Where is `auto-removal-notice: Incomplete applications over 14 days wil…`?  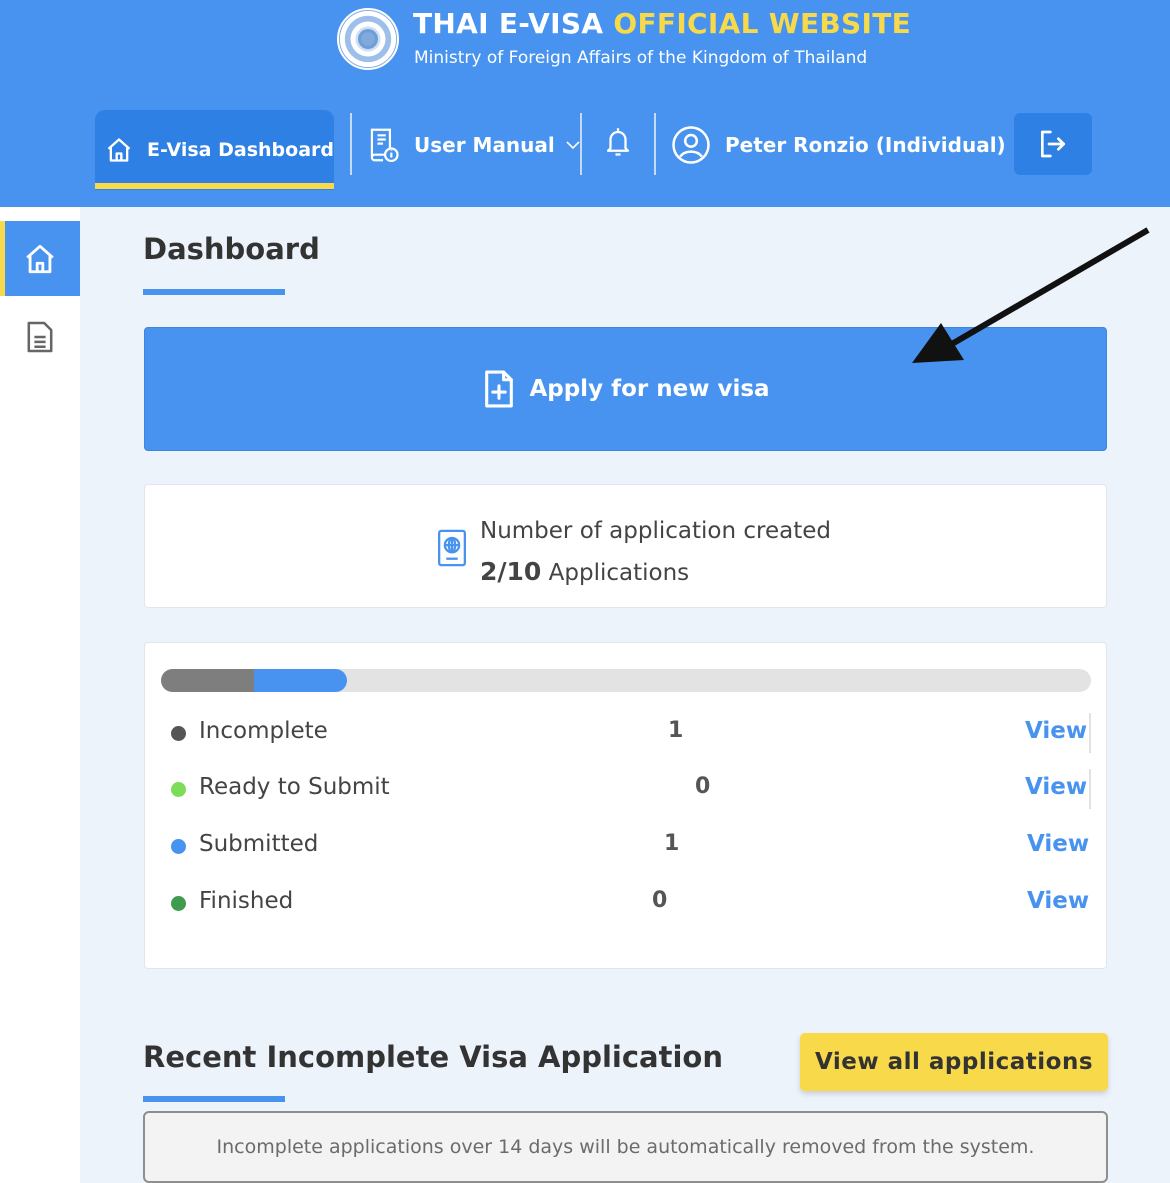
auto-removal-notice: Incomplete applications over 14 days wil… is located at coordinates (625, 1147).